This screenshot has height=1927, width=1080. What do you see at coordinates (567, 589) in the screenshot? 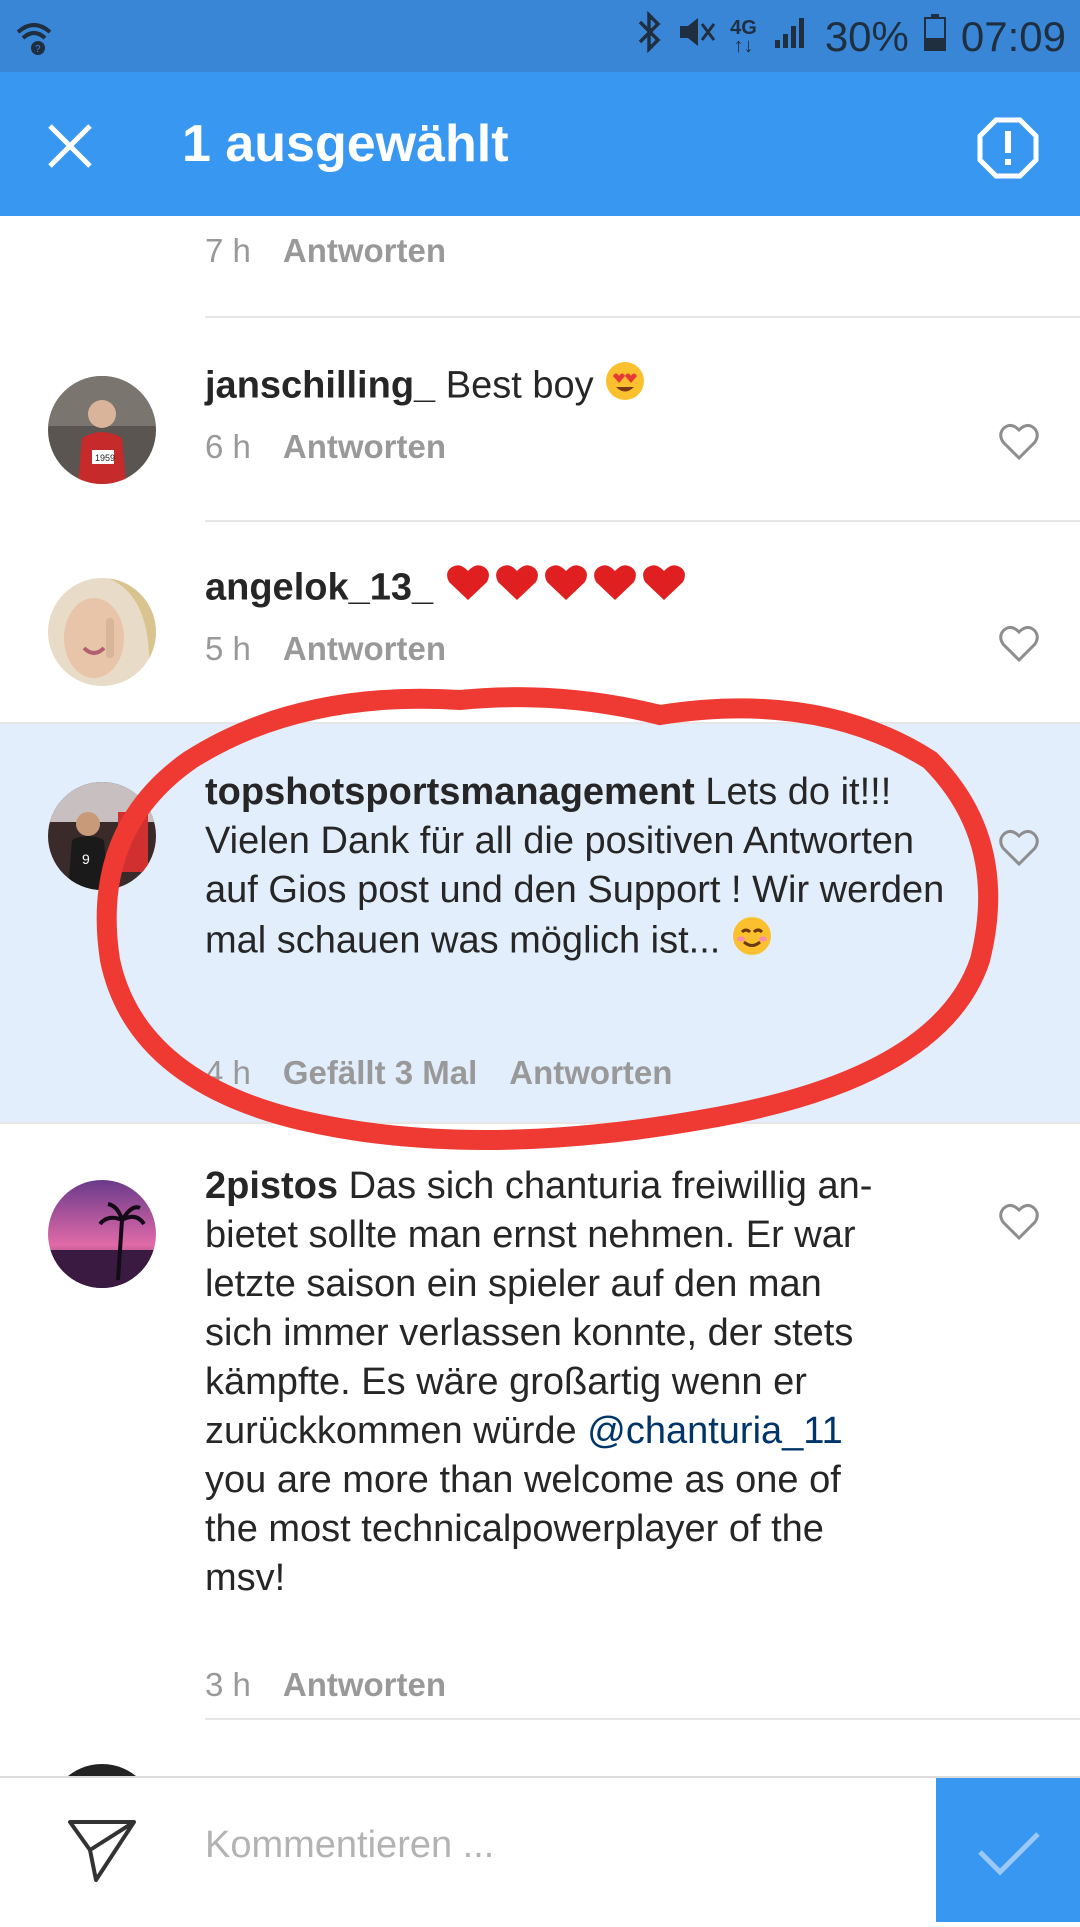
I see `hearts-emoji` at bounding box center [567, 589].